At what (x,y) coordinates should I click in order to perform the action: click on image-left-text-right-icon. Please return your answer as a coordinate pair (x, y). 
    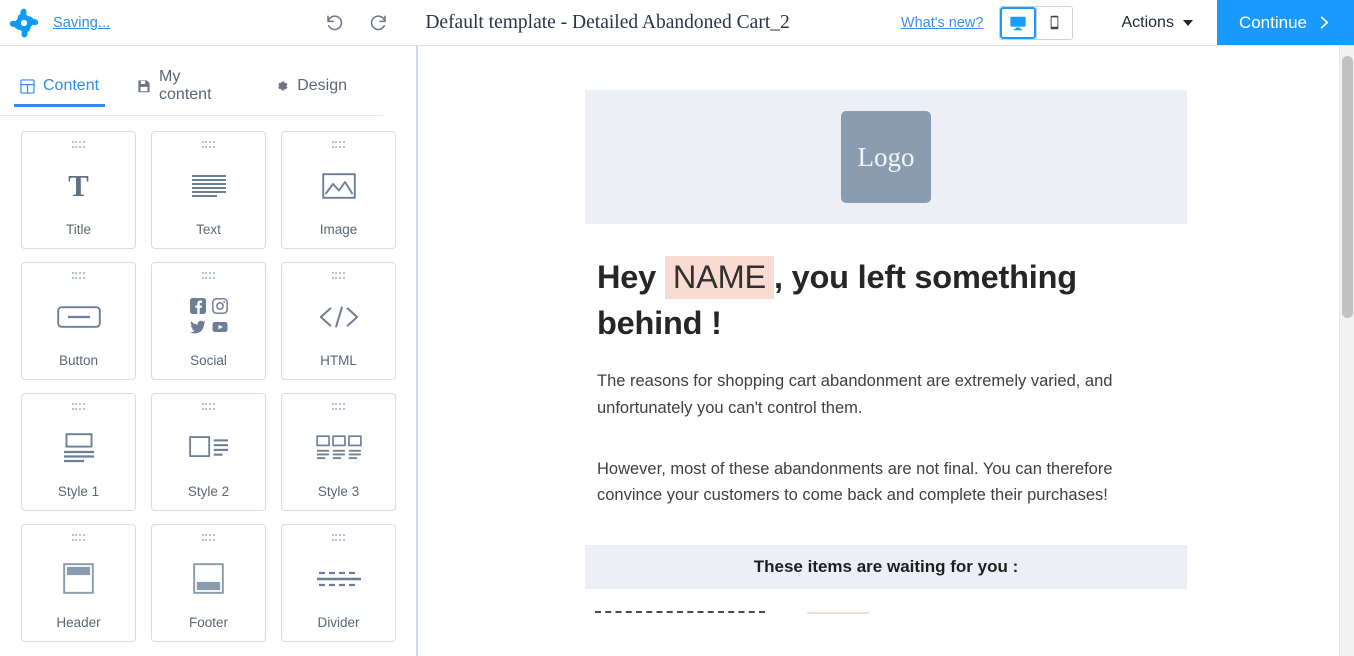
    Looking at the image, I should click on (208, 447).